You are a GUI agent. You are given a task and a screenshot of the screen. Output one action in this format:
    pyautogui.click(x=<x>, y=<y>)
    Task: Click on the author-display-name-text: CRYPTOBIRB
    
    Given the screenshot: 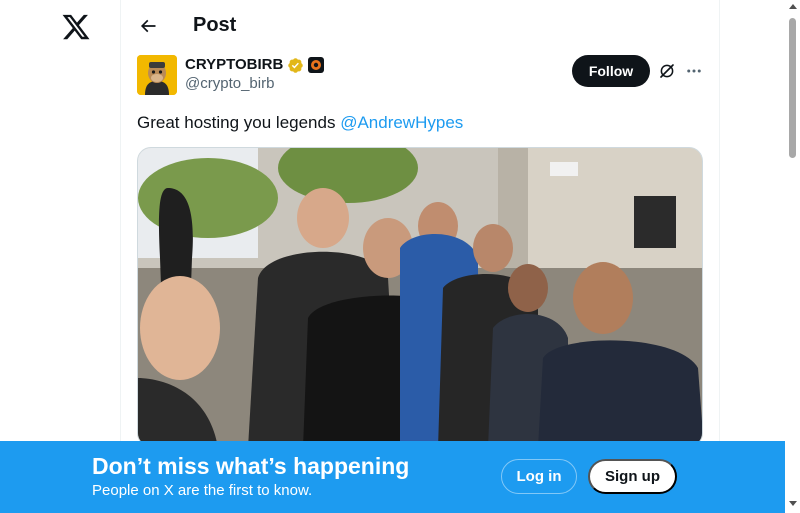 What is the action you would take?
    pyautogui.click(x=234, y=64)
    